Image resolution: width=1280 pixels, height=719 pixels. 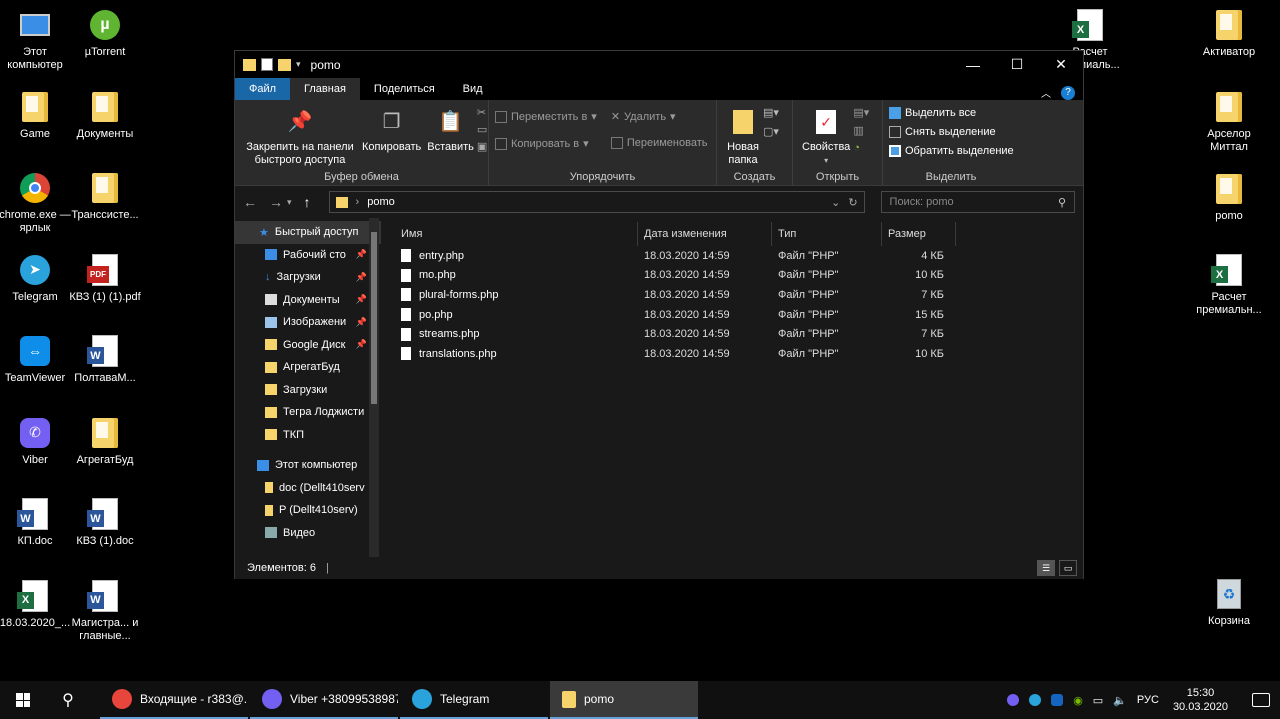 What do you see at coordinates (307, 202) in the screenshot?
I see `up-arrow-icon: ↑` at bounding box center [307, 202].